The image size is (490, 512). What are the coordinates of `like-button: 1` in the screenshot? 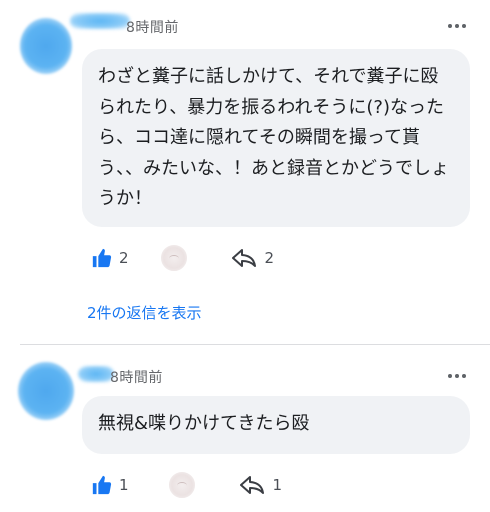 It's located at (110, 485).